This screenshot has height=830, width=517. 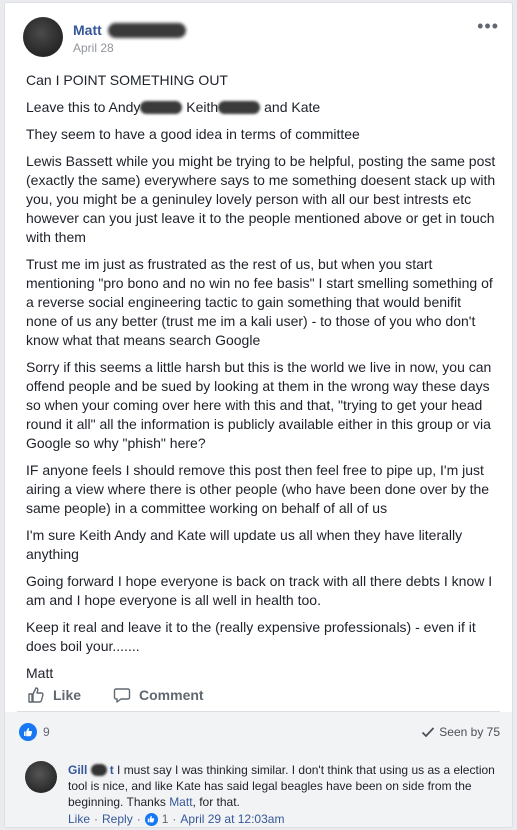 I want to click on comment-like-link: Like, so click(x=79, y=819).